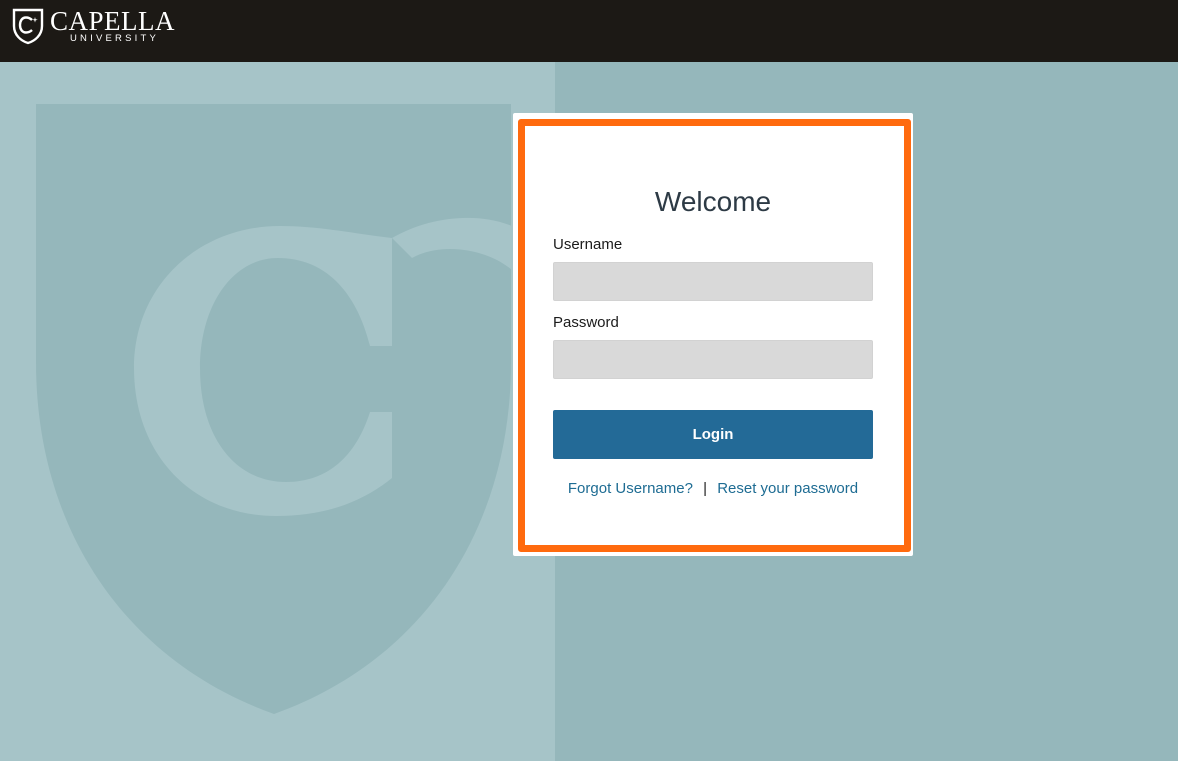  Describe the element at coordinates (713, 434) in the screenshot. I see `login-button: Login` at that location.